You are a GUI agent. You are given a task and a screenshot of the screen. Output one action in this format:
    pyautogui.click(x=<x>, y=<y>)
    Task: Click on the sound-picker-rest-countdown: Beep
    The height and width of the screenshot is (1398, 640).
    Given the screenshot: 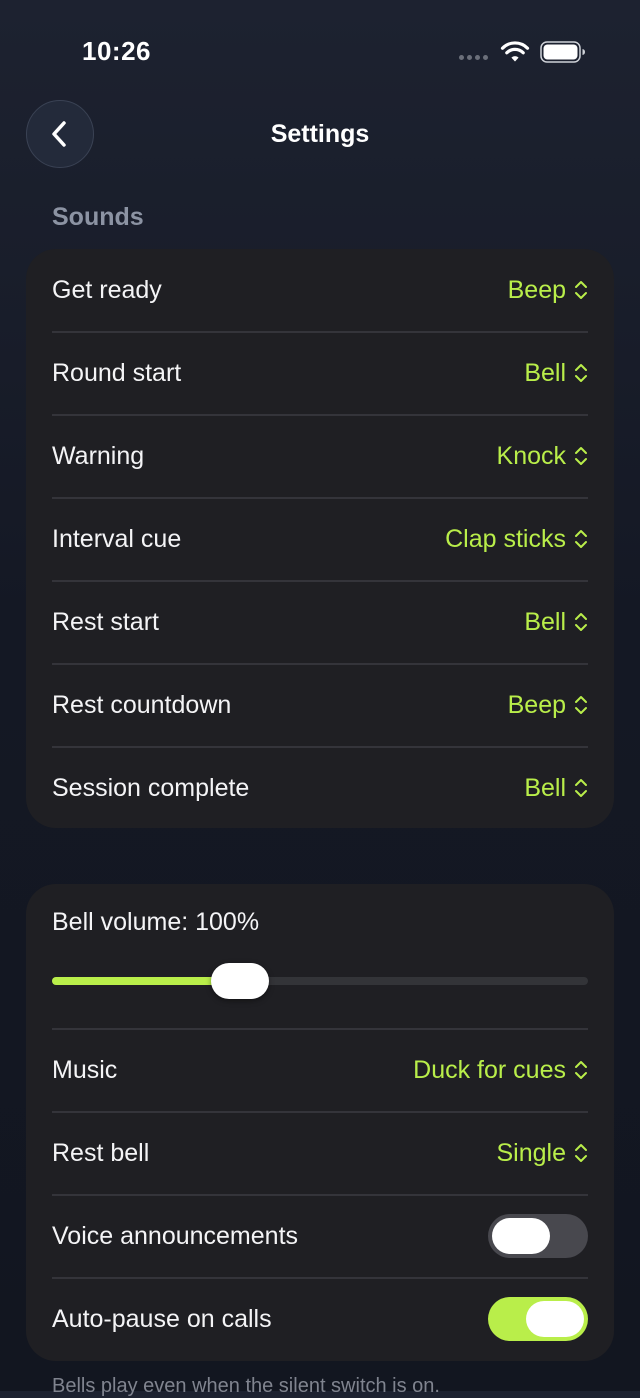 What is the action you would take?
    pyautogui.click(x=548, y=705)
    